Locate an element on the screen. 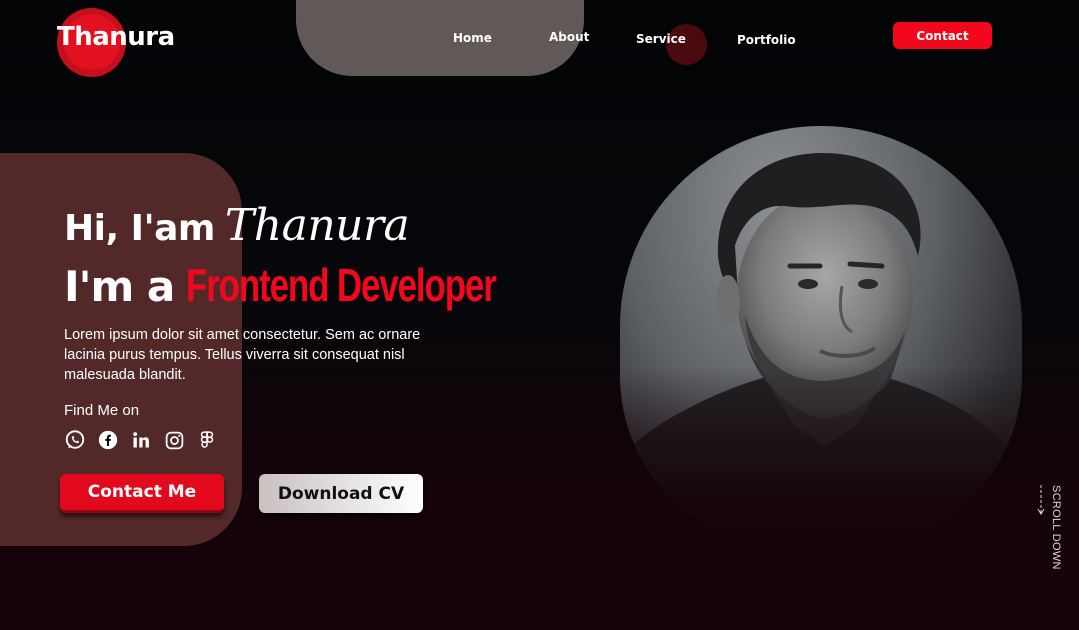  linkedin-icon is located at coordinates (141, 440).